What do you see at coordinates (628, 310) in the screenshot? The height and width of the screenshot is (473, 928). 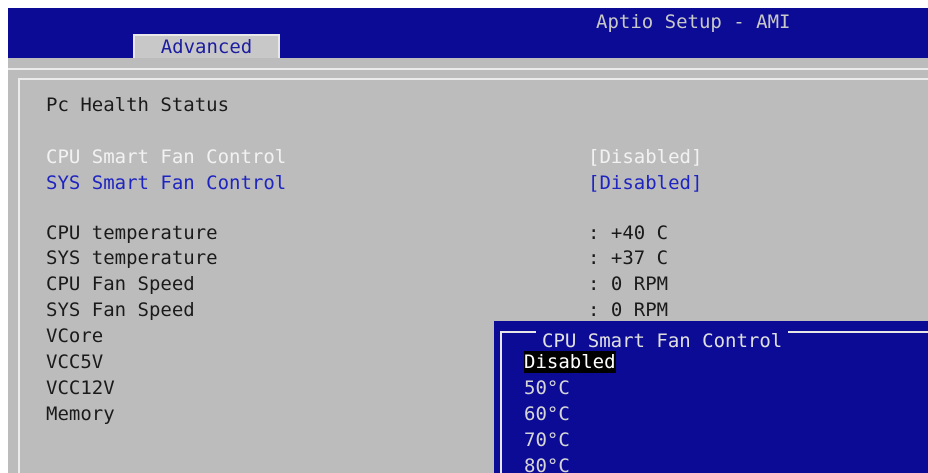 I see `sys-fan-speed-value: : 0 RPM` at bounding box center [628, 310].